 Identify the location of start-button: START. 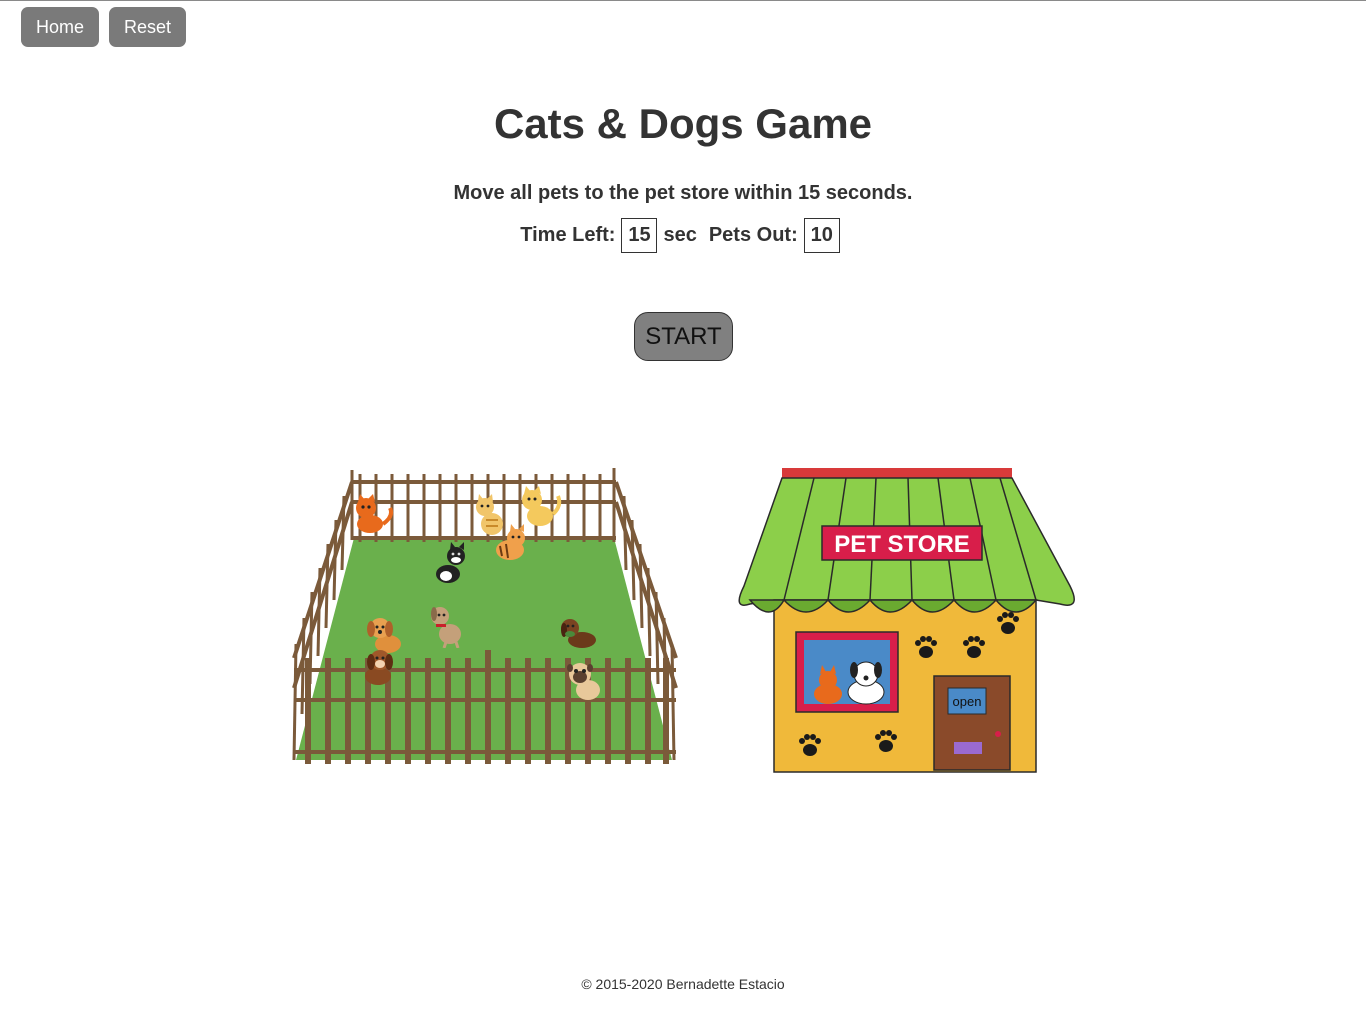
(683, 336).